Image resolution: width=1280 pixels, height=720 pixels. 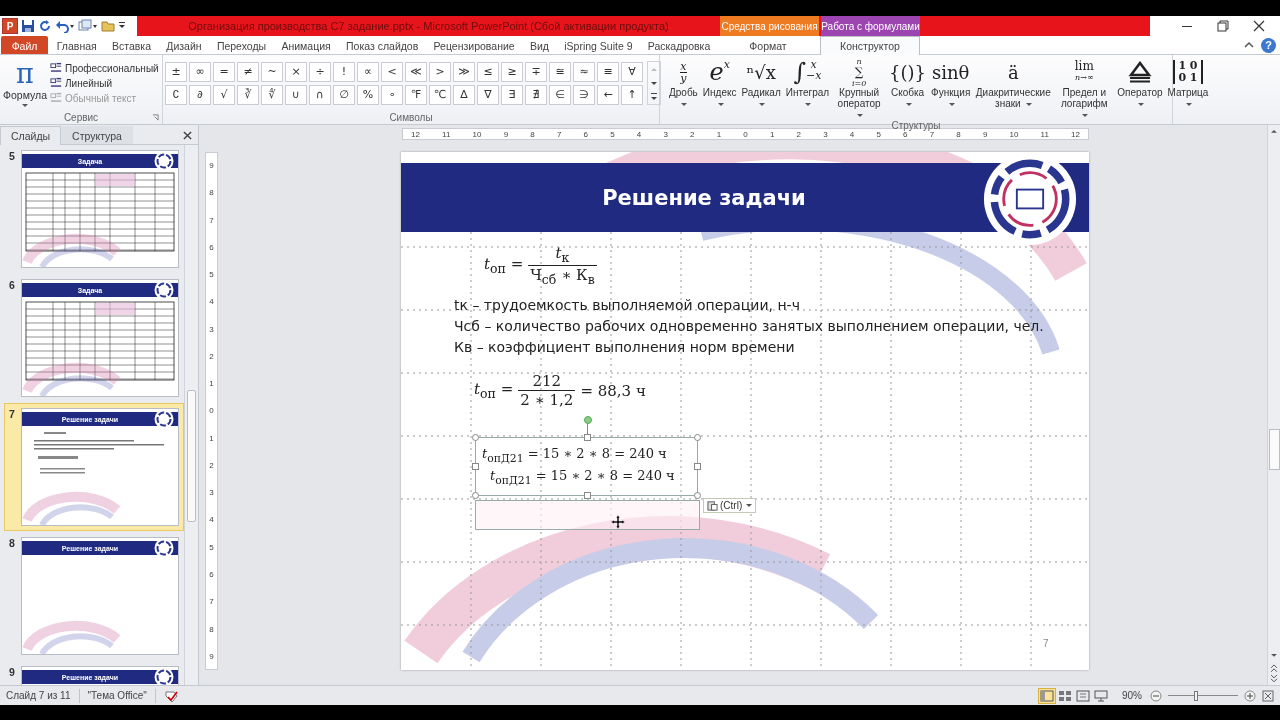 What do you see at coordinates (683, 88) in the screenshot?
I see `structure-button: x y Дробь` at bounding box center [683, 88].